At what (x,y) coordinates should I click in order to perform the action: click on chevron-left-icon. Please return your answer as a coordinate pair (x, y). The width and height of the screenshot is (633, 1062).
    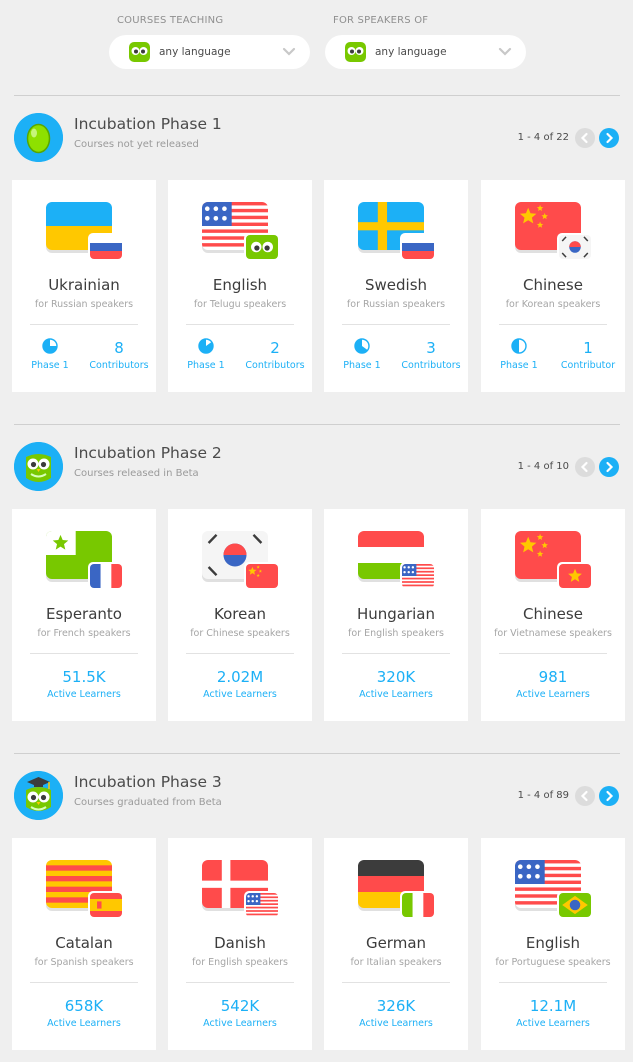
    Looking at the image, I should click on (584, 138).